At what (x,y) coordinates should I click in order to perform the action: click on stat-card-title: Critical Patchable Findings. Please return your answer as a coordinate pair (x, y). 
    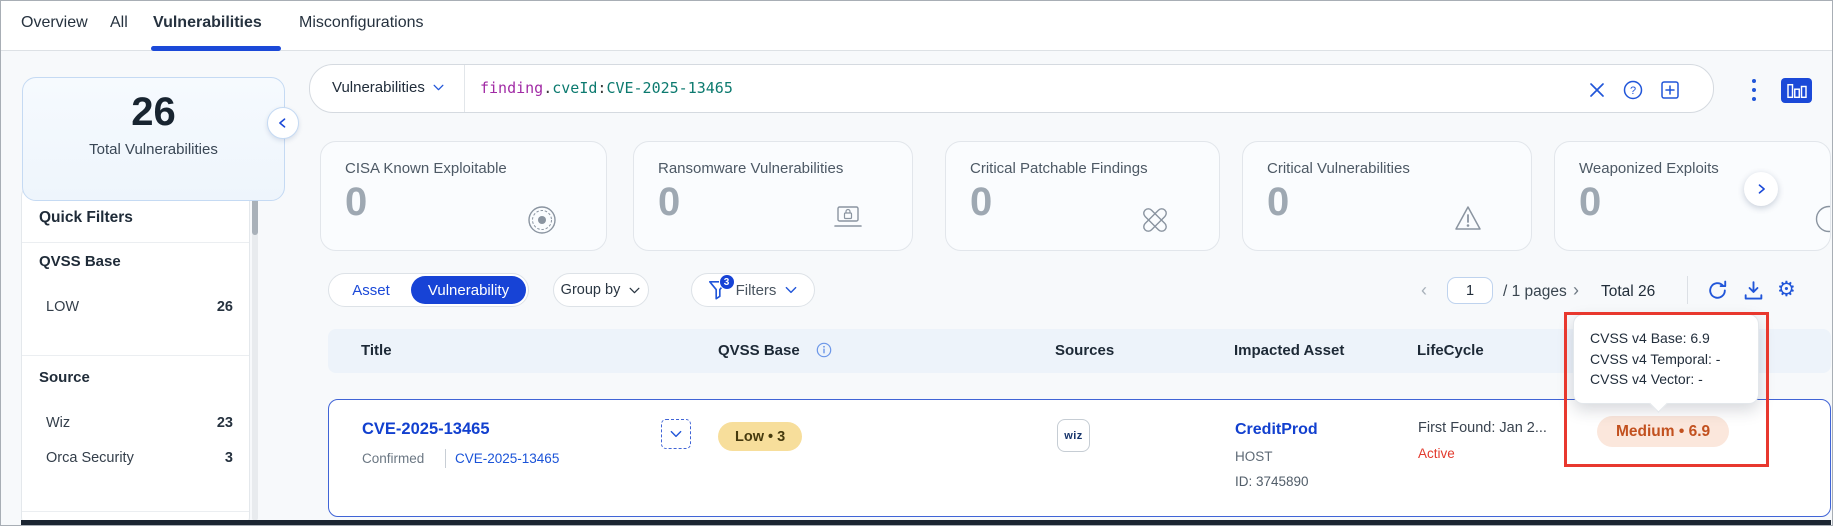
    Looking at the image, I should click on (1059, 168).